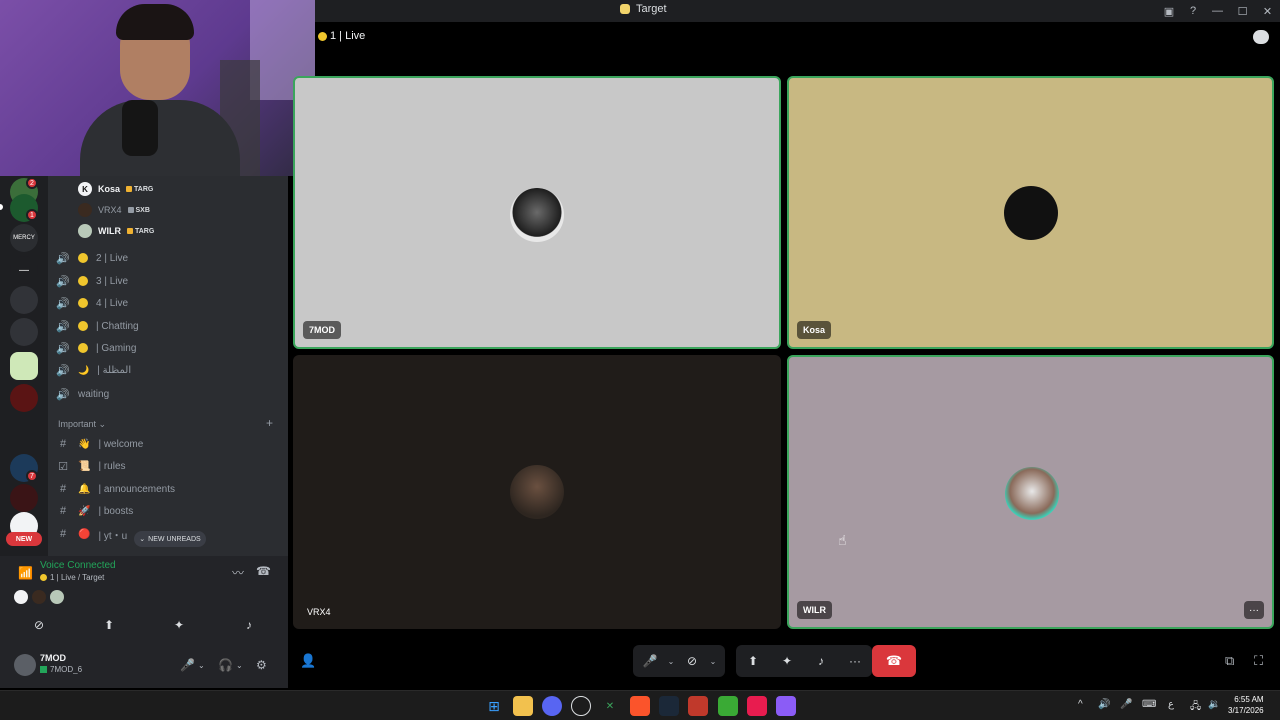  I want to click on voice-channel-chatting: 🔊 | Chatting, so click(166, 326).